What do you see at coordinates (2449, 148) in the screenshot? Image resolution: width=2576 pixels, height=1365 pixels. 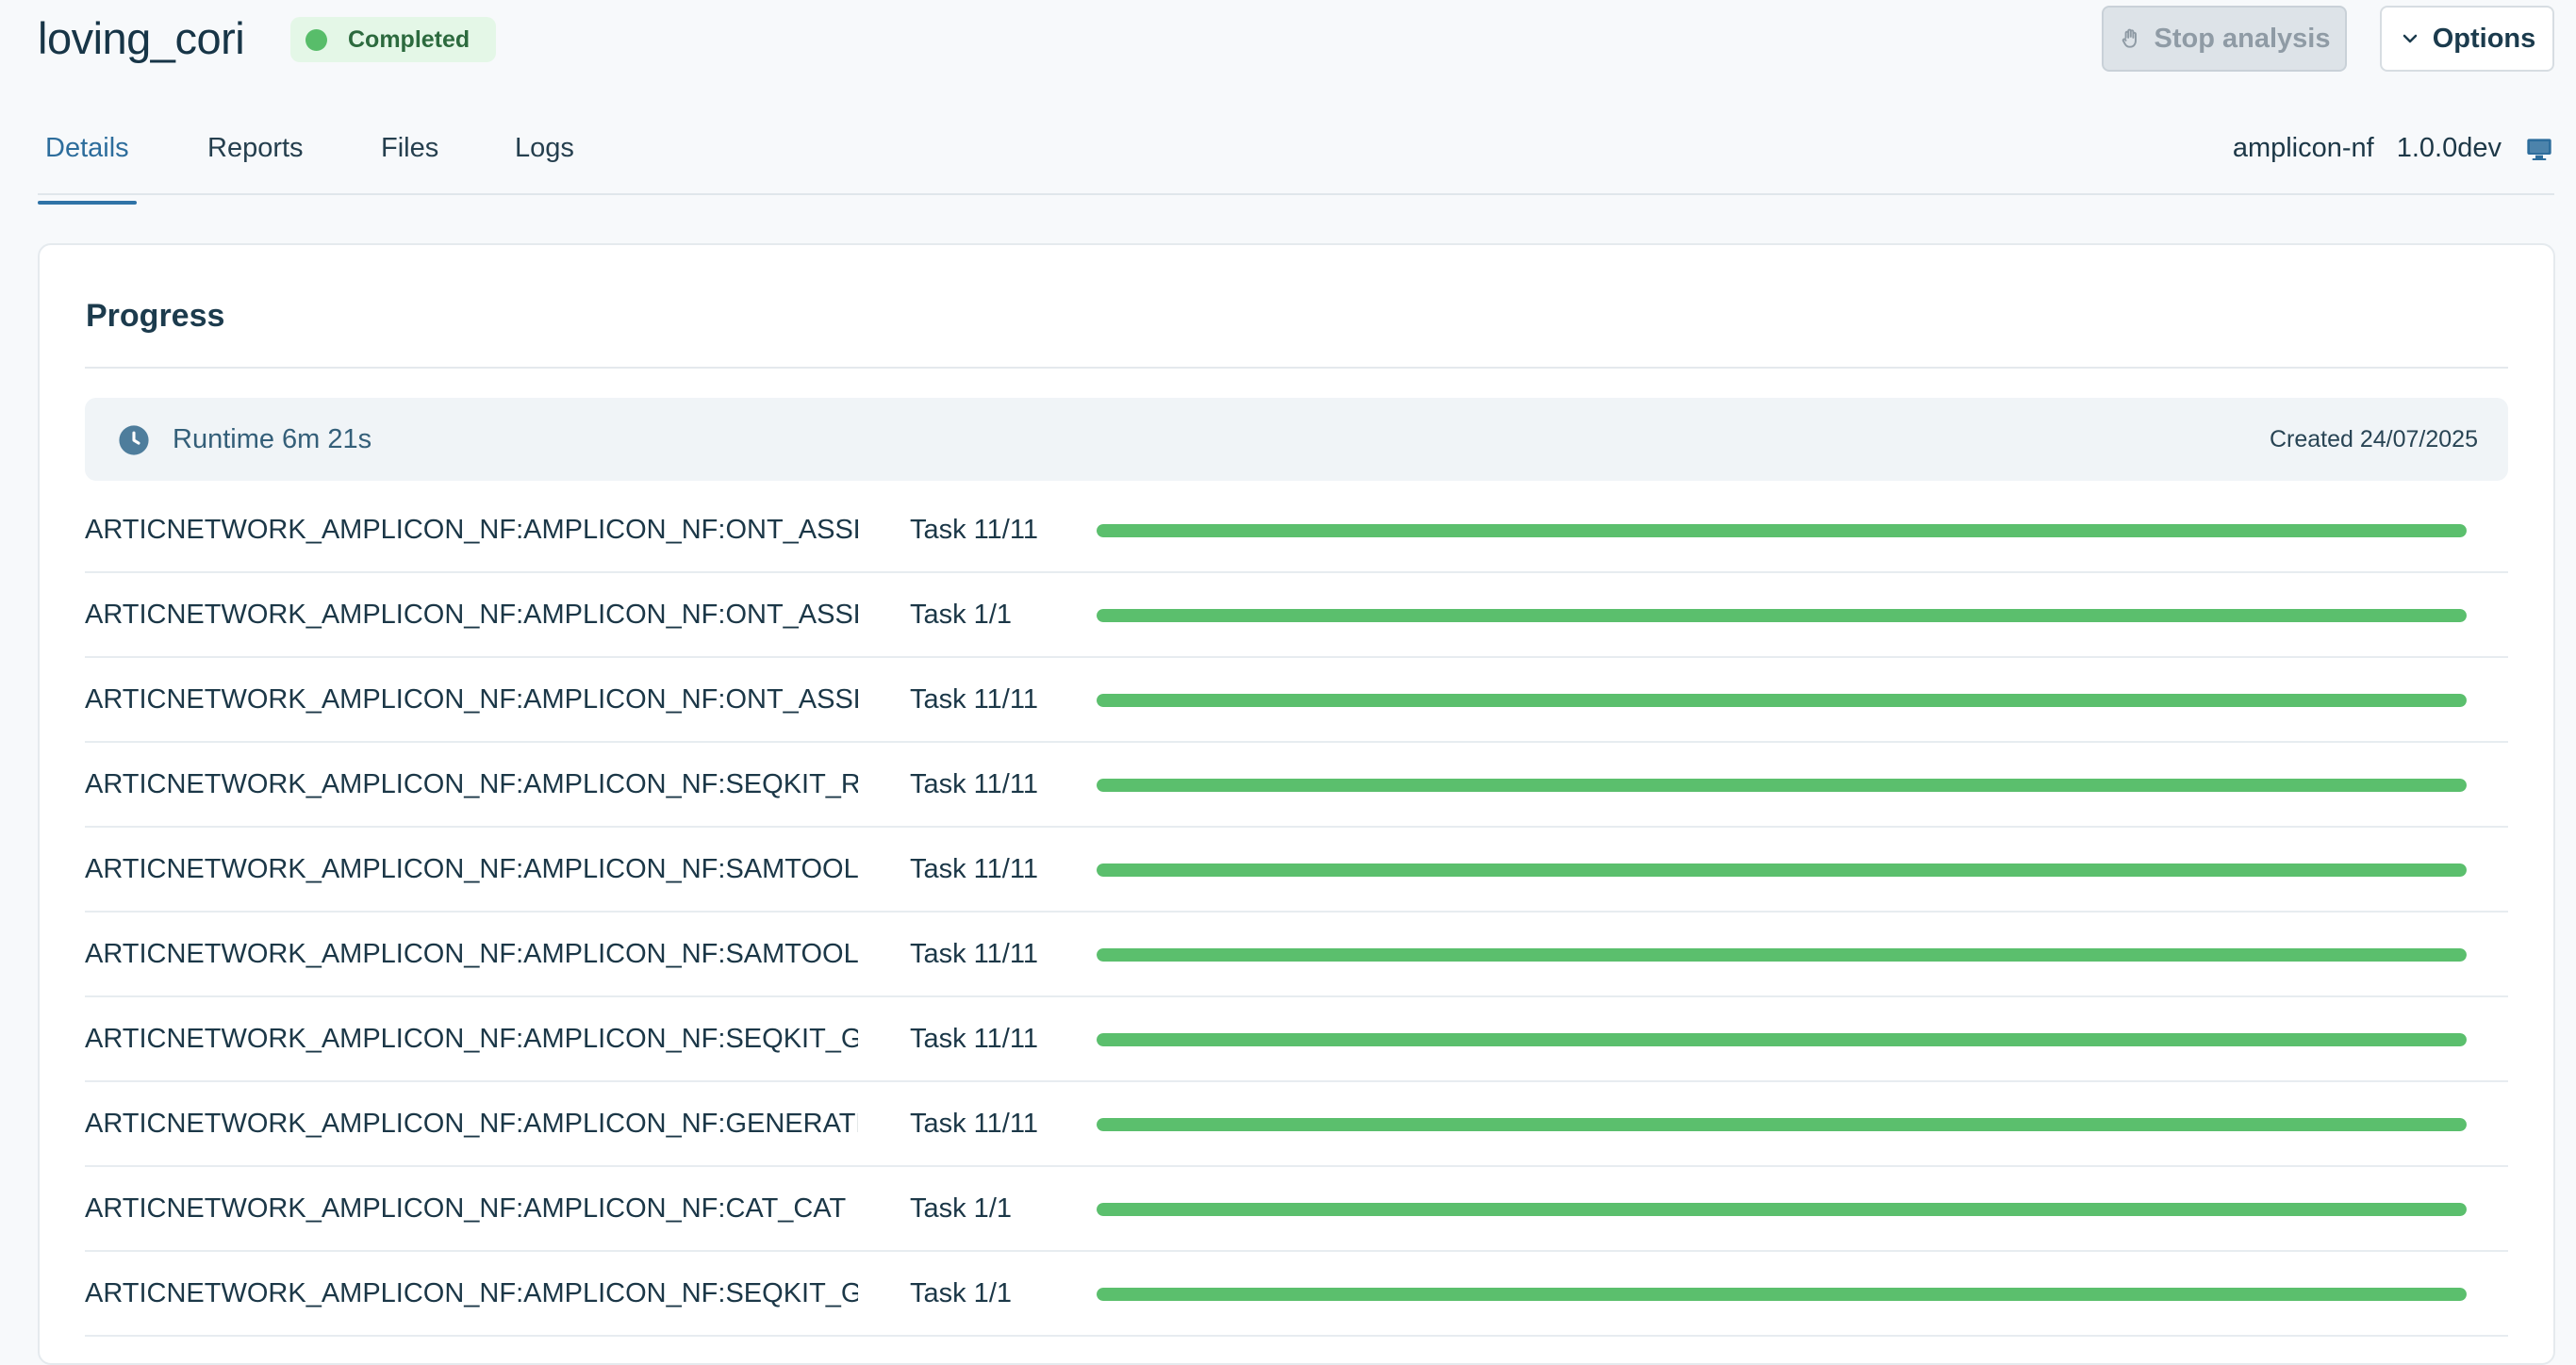 I see `pipeline-version: 1.0.0dev` at bounding box center [2449, 148].